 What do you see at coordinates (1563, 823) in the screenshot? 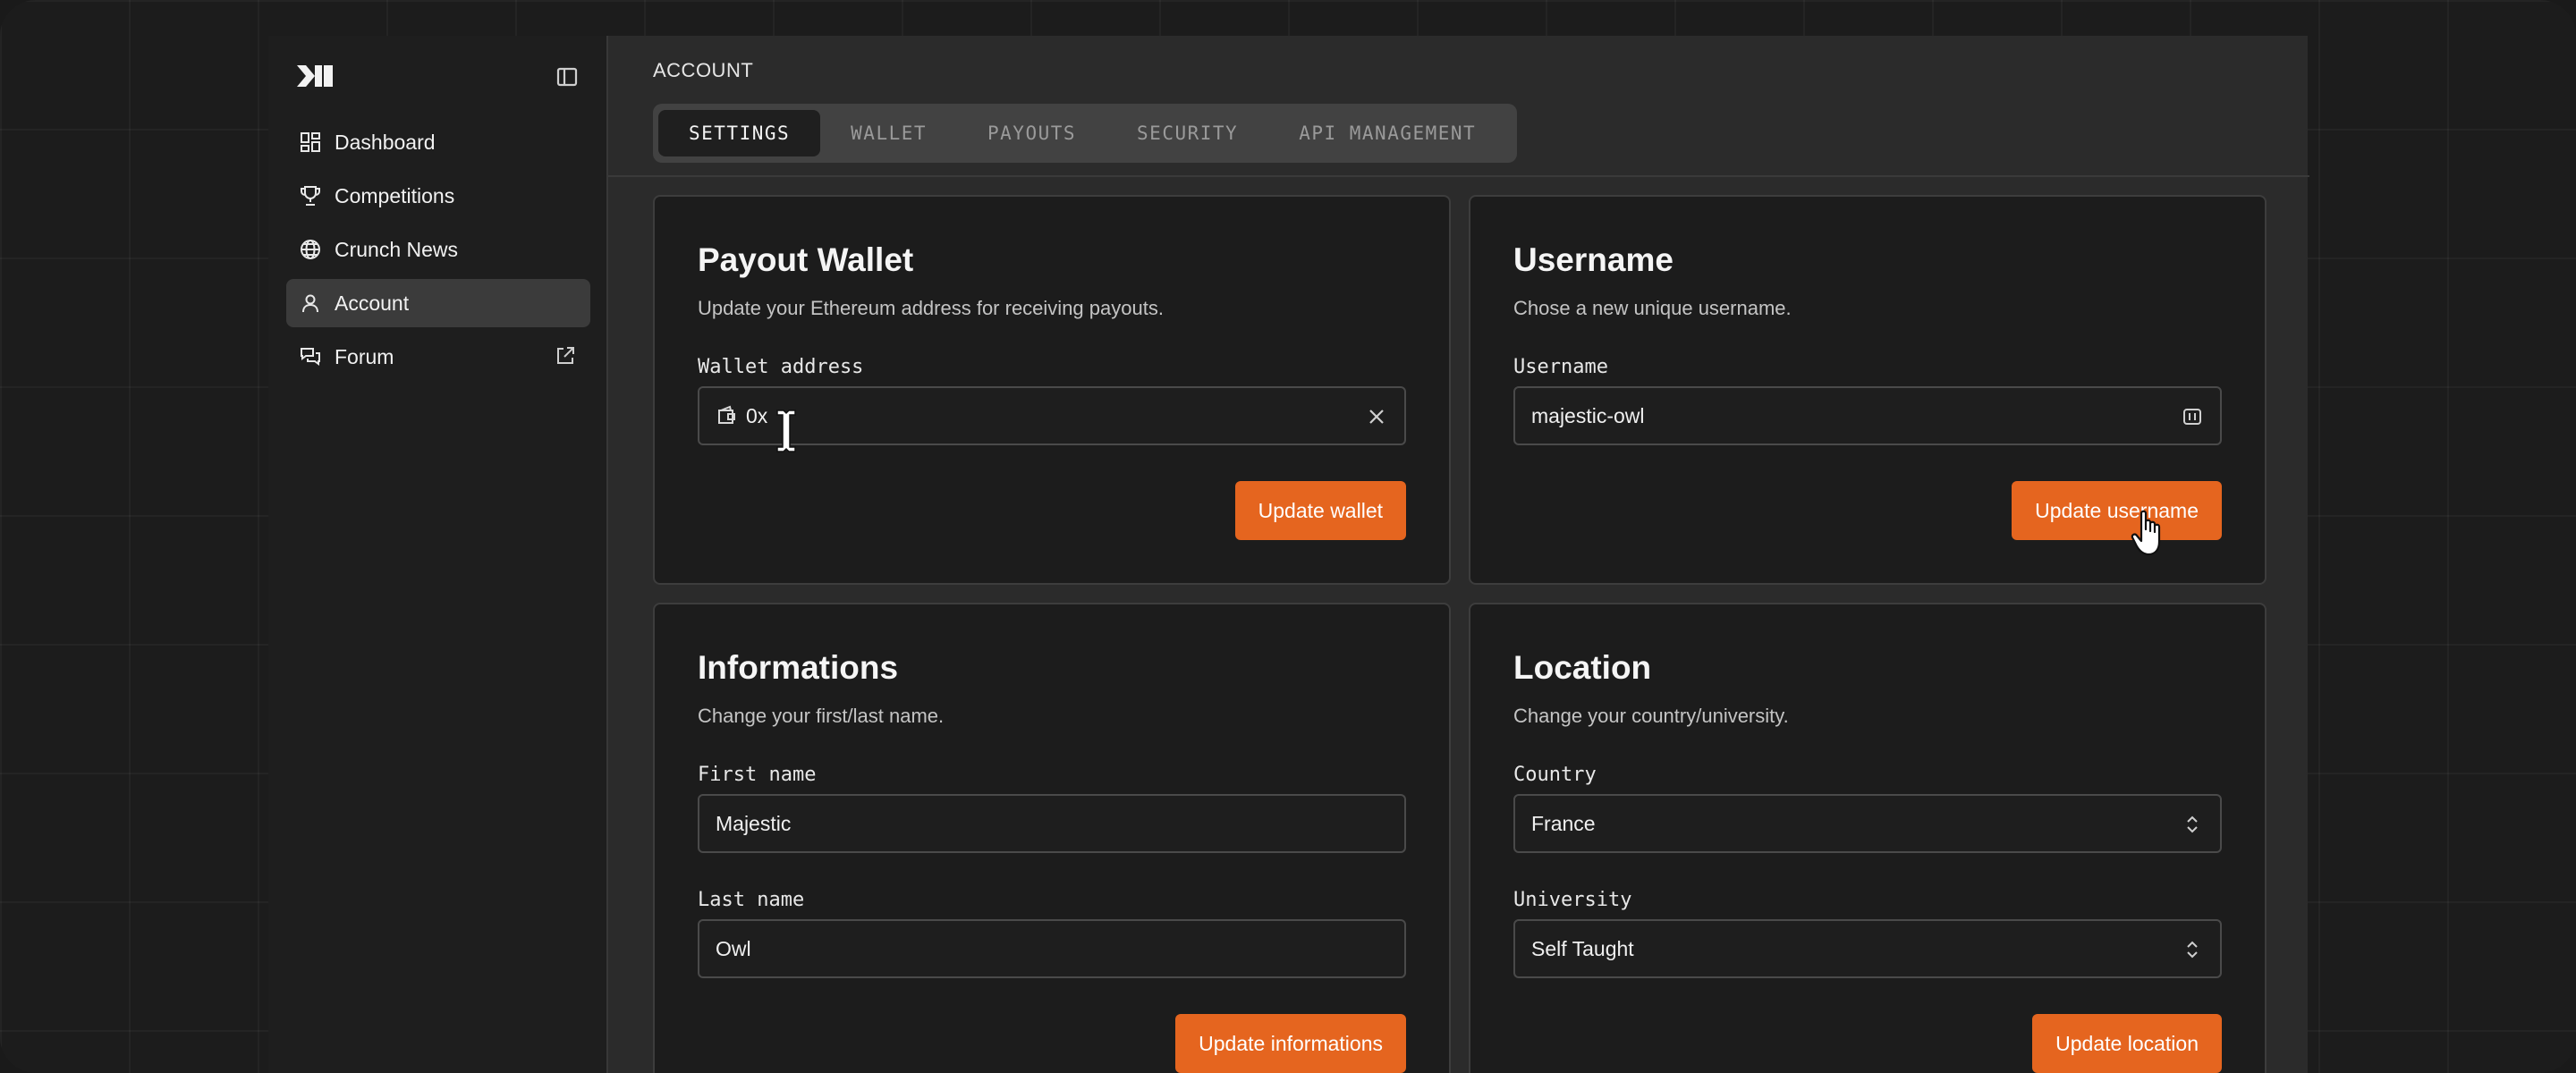
I see `country-value: France` at bounding box center [1563, 823].